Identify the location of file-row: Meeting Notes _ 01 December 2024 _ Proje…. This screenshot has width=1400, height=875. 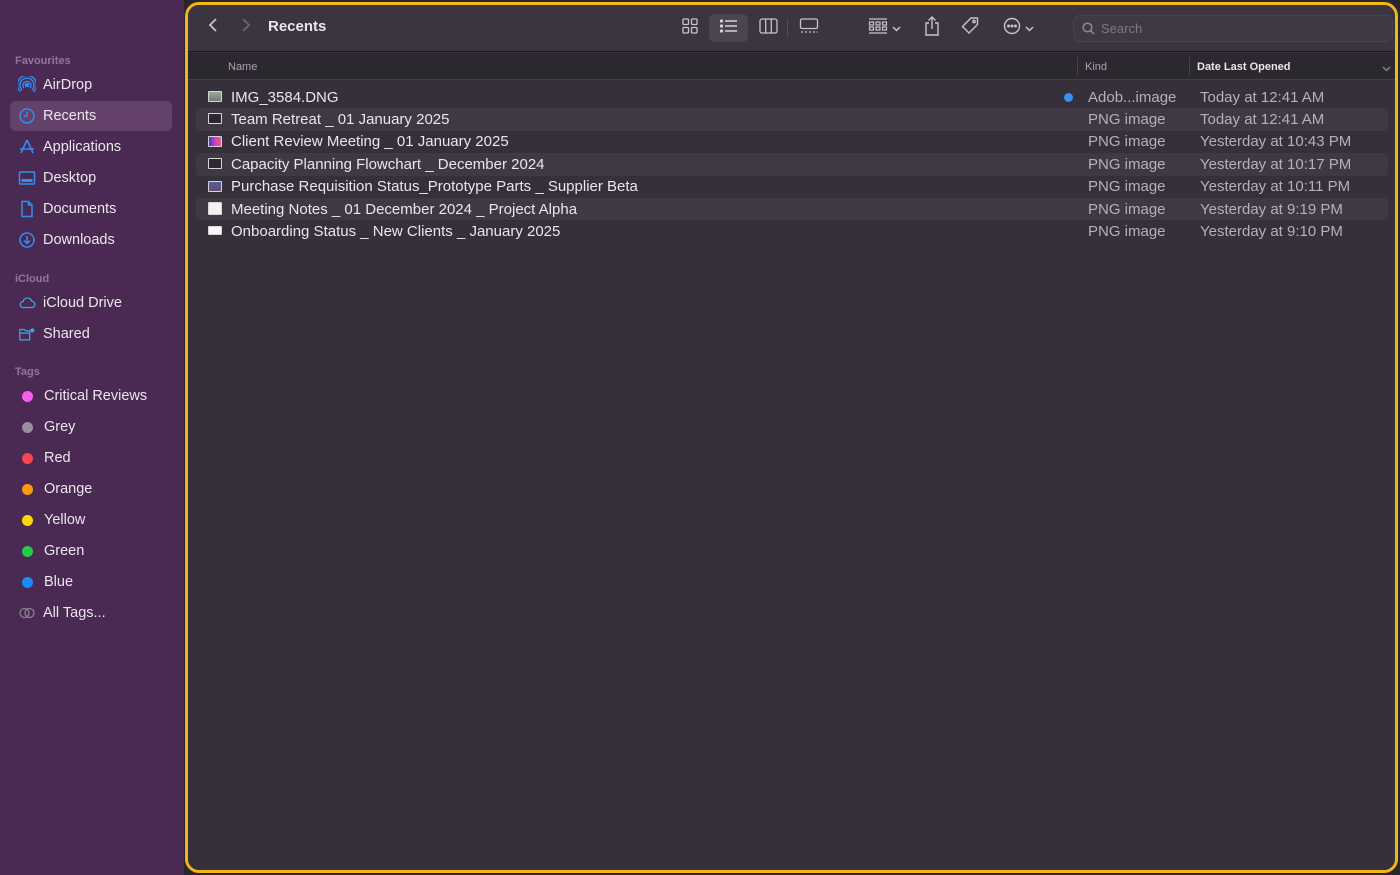
(792, 209).